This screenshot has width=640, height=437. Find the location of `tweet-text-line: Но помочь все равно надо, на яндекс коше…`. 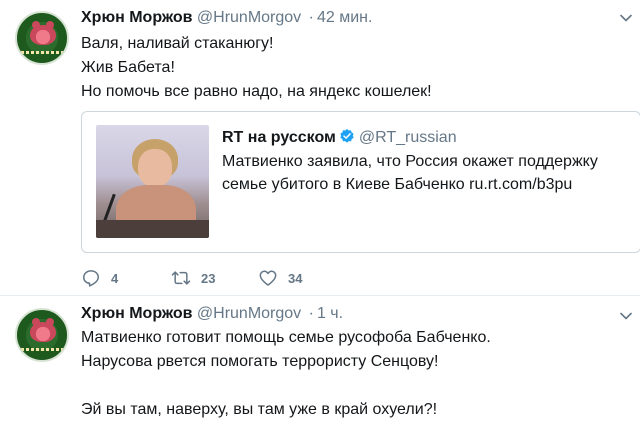

tweet-text-line: Но помочь все равно надо, на яндекс коше… is located at coordinates (256, 91).